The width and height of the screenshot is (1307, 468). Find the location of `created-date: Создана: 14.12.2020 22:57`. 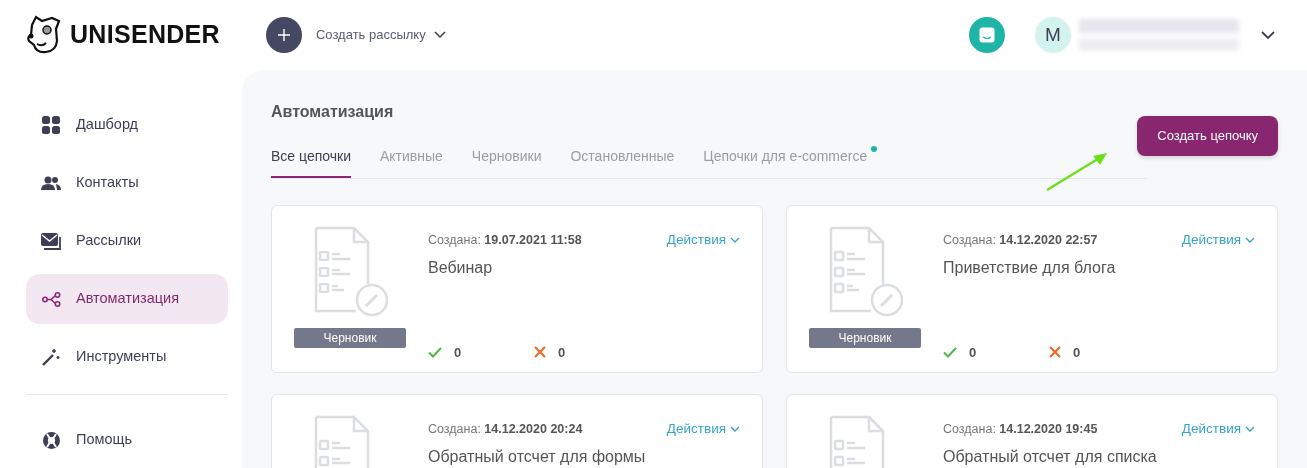

created-date: Создана: 14.12.2020 22:57 is located at coordinates (1020, 240).